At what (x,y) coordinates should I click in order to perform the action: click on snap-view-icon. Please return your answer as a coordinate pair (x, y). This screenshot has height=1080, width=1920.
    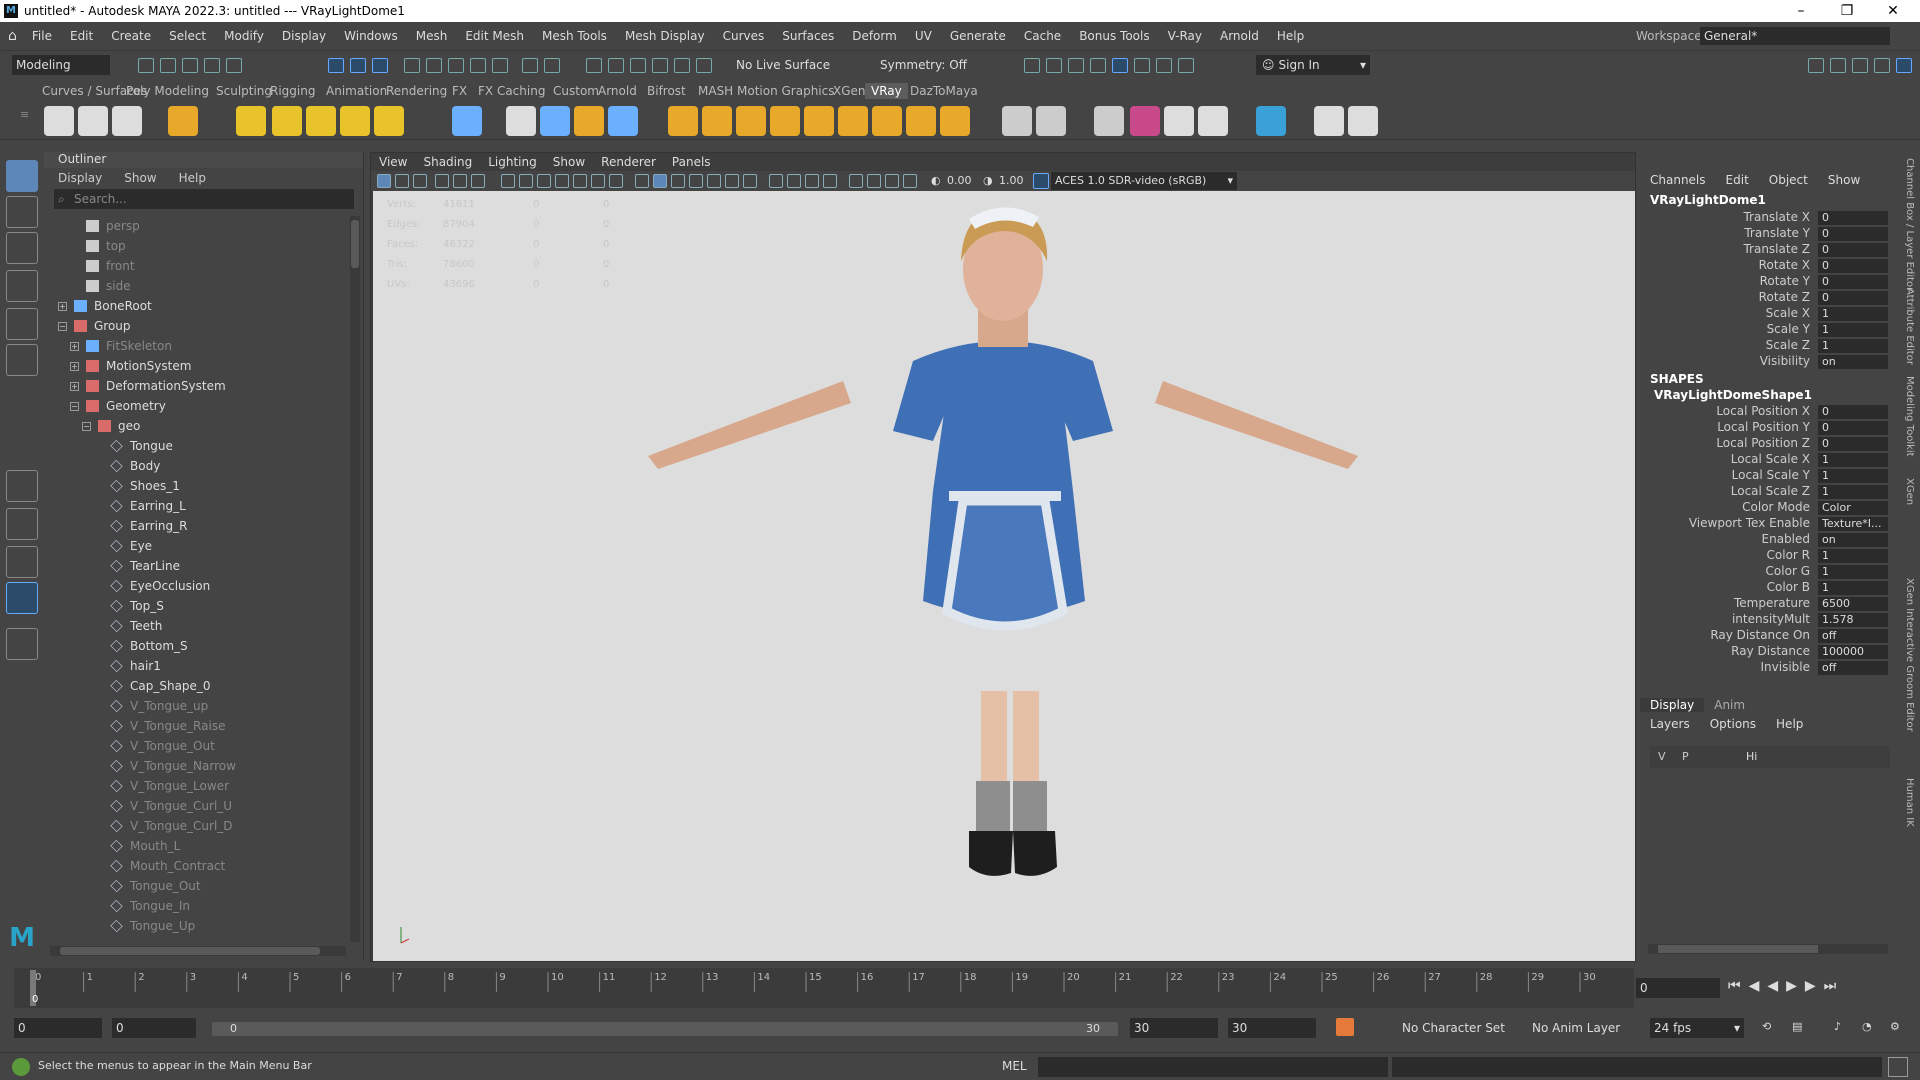
    Looking at the image, I should click on (478, 65).